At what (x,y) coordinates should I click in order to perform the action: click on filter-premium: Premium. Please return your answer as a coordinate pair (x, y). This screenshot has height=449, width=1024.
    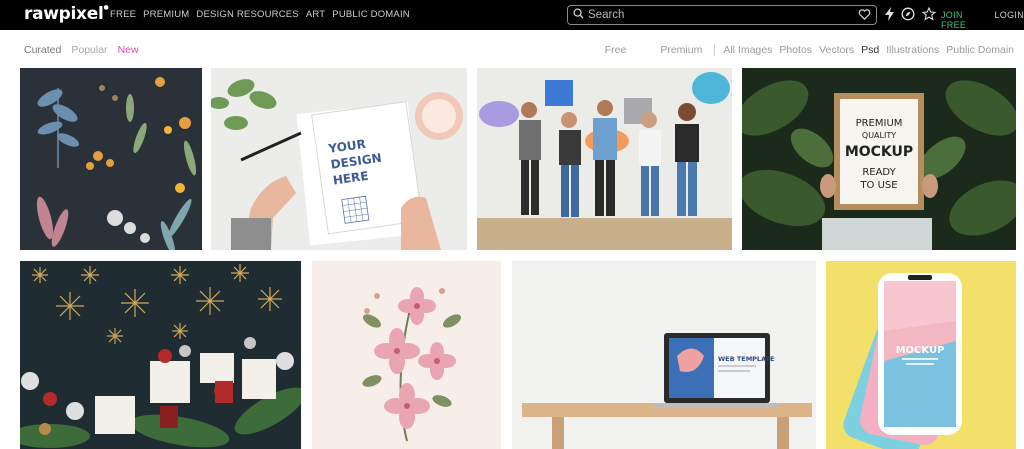
    Looking at the image, I should click on (681, 50).